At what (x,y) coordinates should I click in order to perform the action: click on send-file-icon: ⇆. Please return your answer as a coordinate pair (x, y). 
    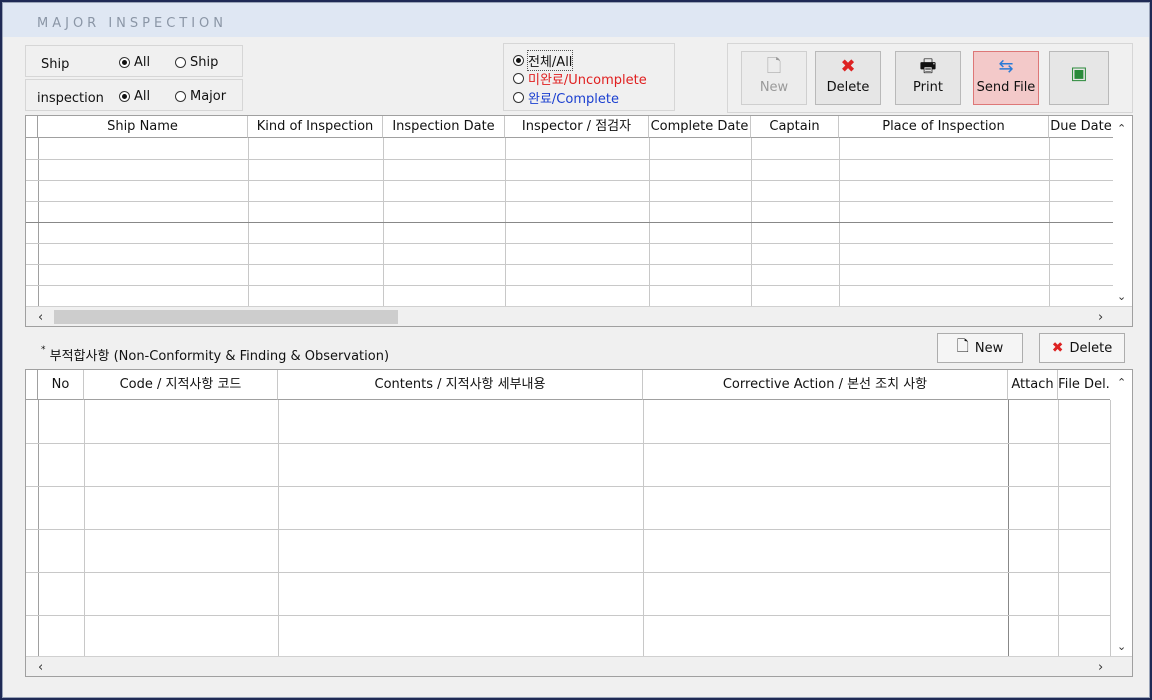
    Looking at the image, I should click on (1006, 66).